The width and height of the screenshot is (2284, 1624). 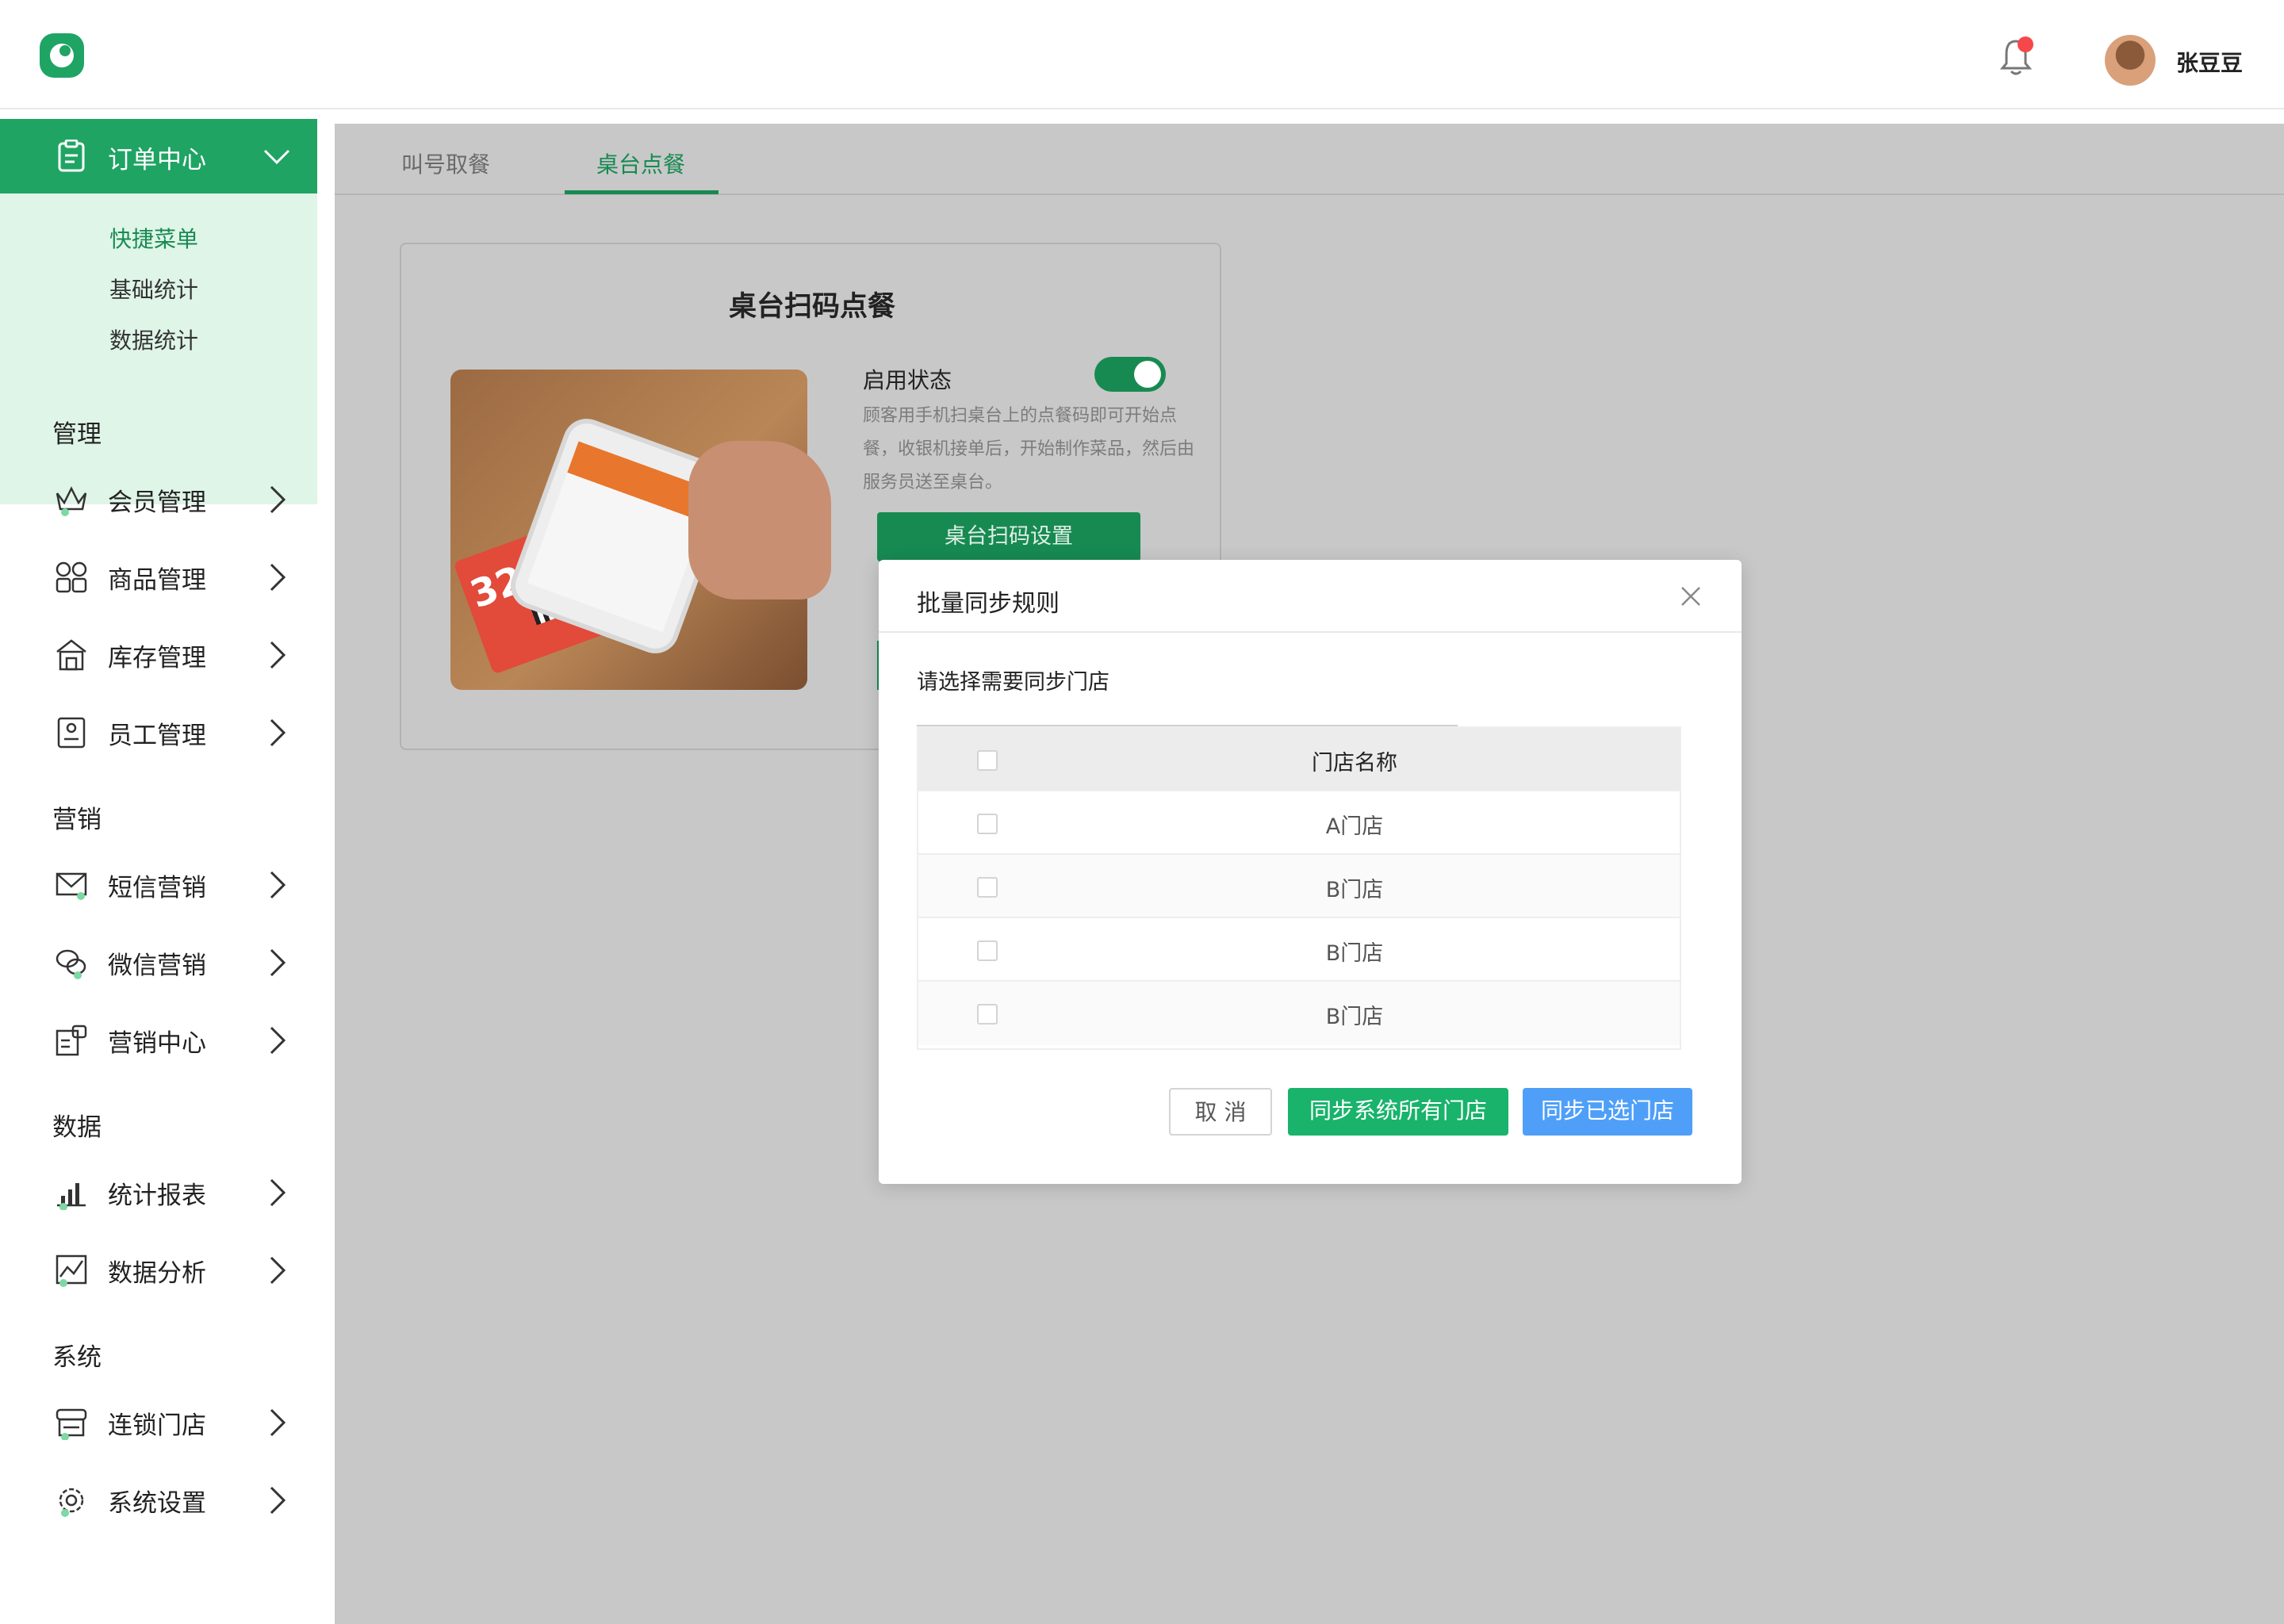 I want to click on top-header: 张豆豆, so click(x=1142, y=54).